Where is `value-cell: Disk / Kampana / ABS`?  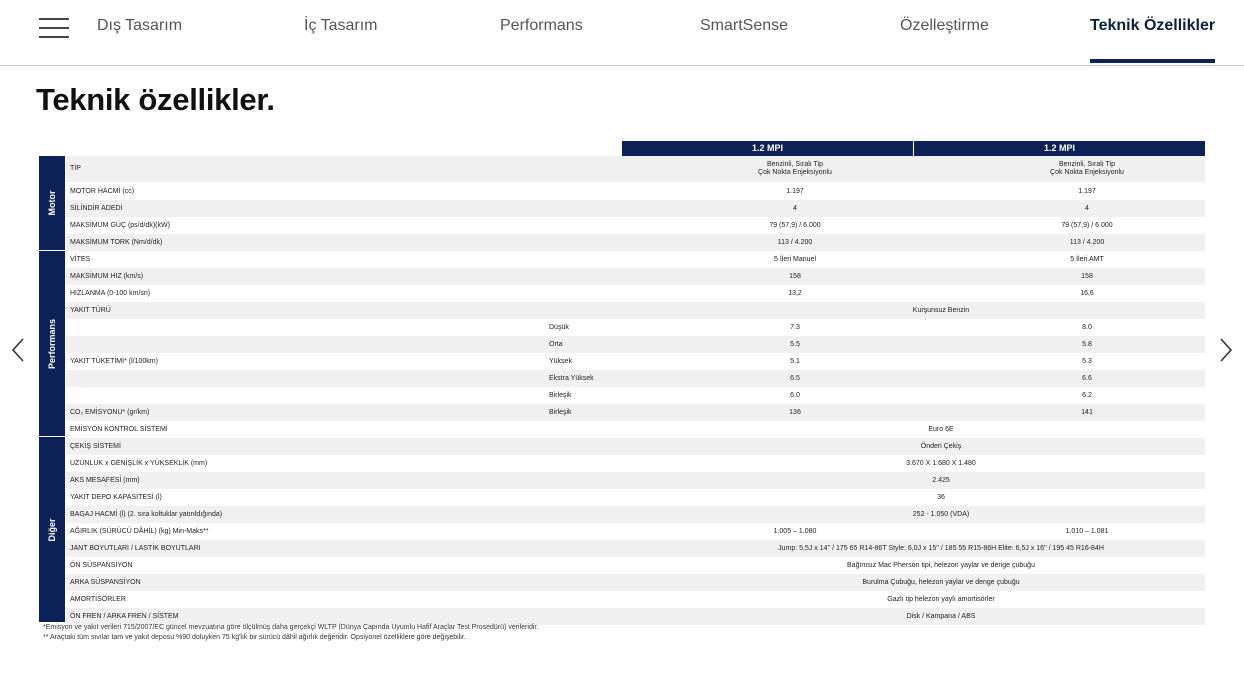
value-cell: Disk / Kampana / ABS is located at coordinates (941, 616).